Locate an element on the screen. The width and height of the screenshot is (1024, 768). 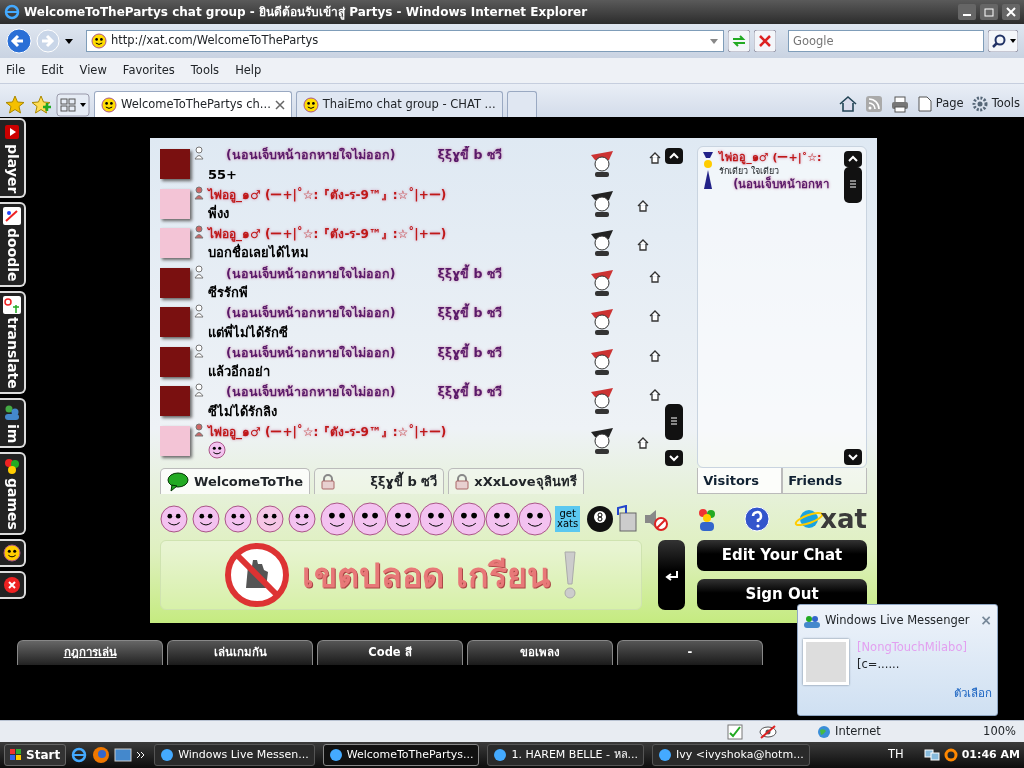
chat-tab: xXxLoveจุลินทรี is located at coordinates (516, 481).